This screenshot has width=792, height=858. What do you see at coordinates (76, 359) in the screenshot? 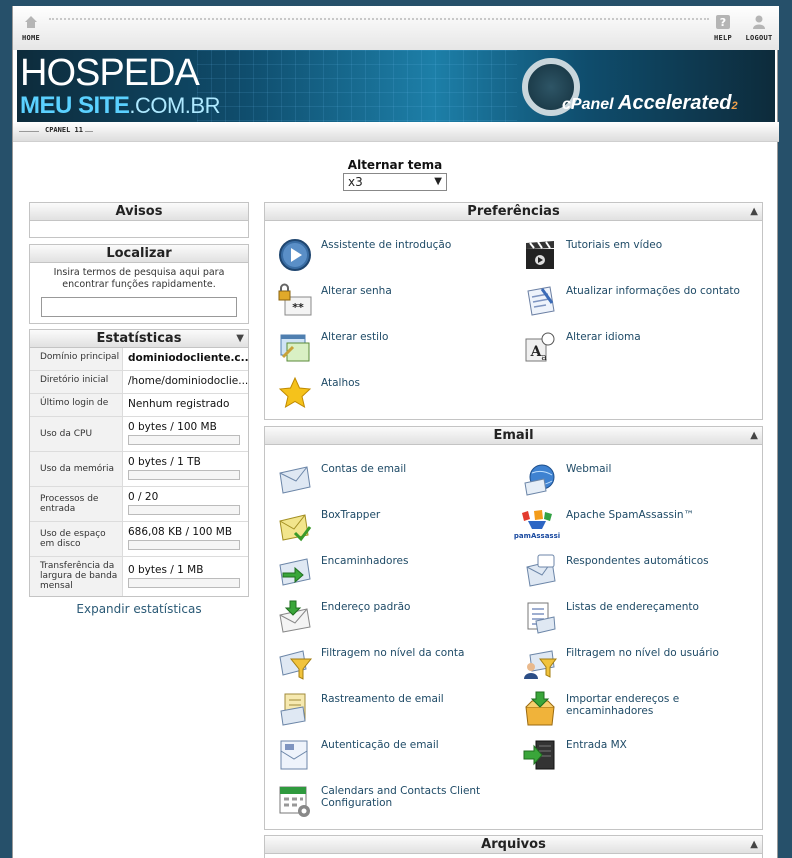
I see `stat-label: Domínio principal` at bounding box center [76, 359].